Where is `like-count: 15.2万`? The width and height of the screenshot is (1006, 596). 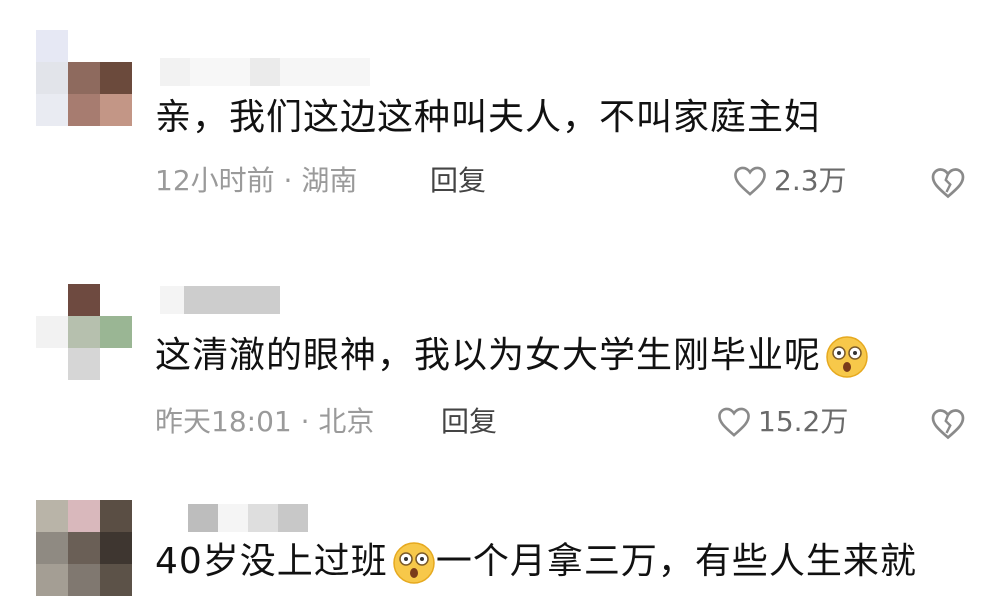
like-count: 15.2万 is located at coordinates (803, 421).